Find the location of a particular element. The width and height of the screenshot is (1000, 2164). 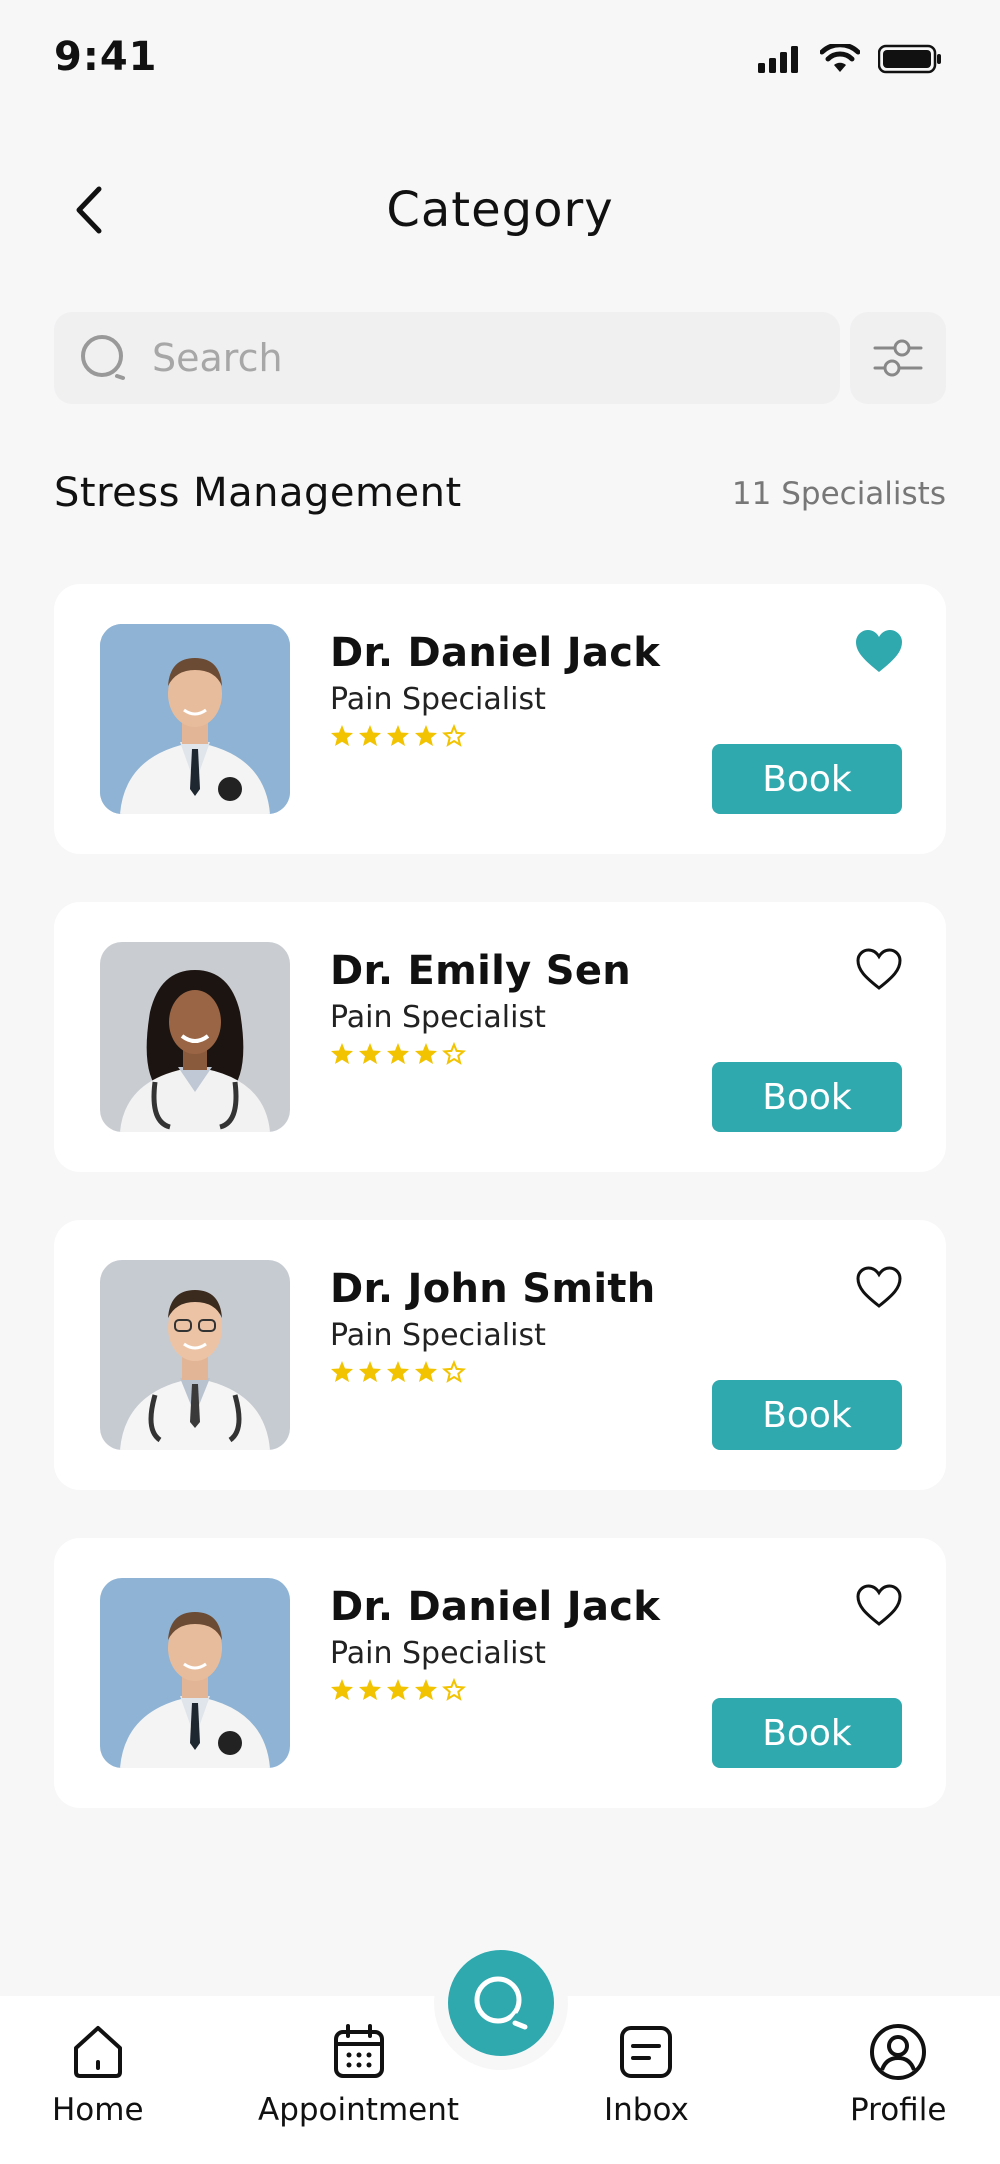

search-bar is located at coordinates (447, 358).